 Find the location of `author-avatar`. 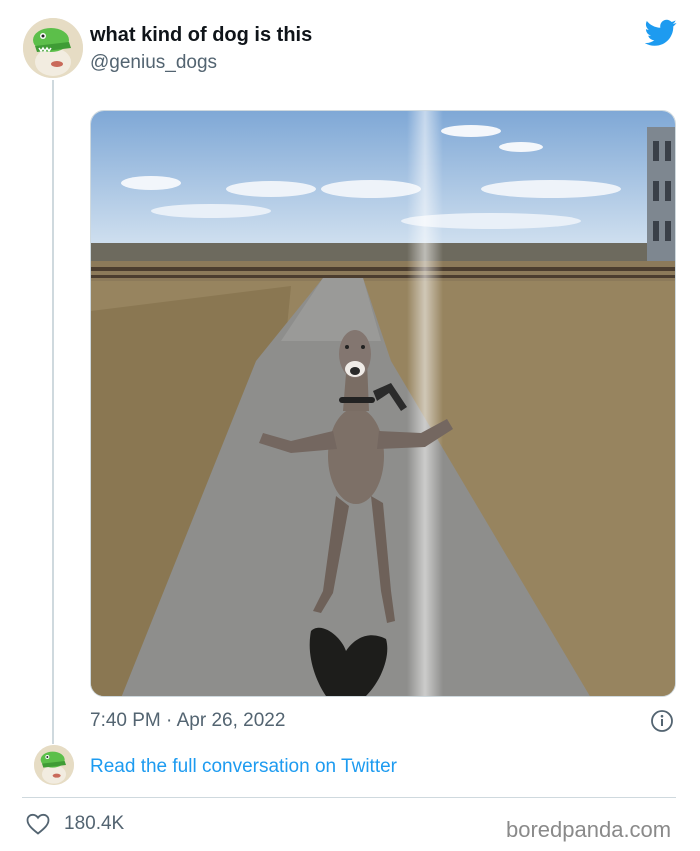

author-avatar is located at coordinates (53, 48).